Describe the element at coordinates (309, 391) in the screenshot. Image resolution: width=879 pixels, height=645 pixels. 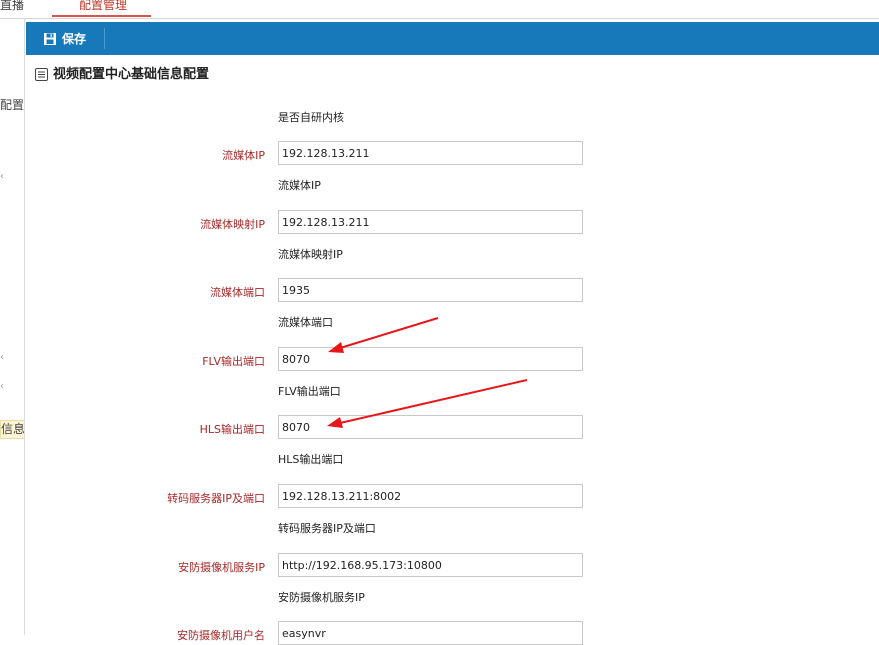
I see `hint-flv-output-port: FLV输出端口` at that location.